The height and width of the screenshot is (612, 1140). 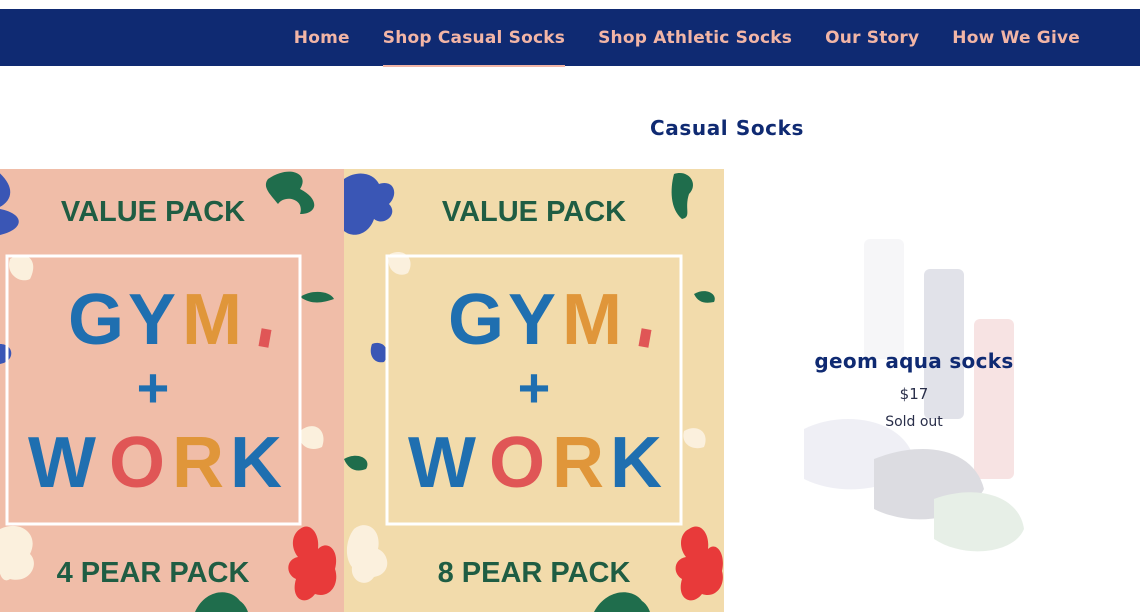 What do you see at coordinates (1016, 38) in the screenshot?
I see `nav-how-we-give: How We Give` at bounding box center [1016, 38].